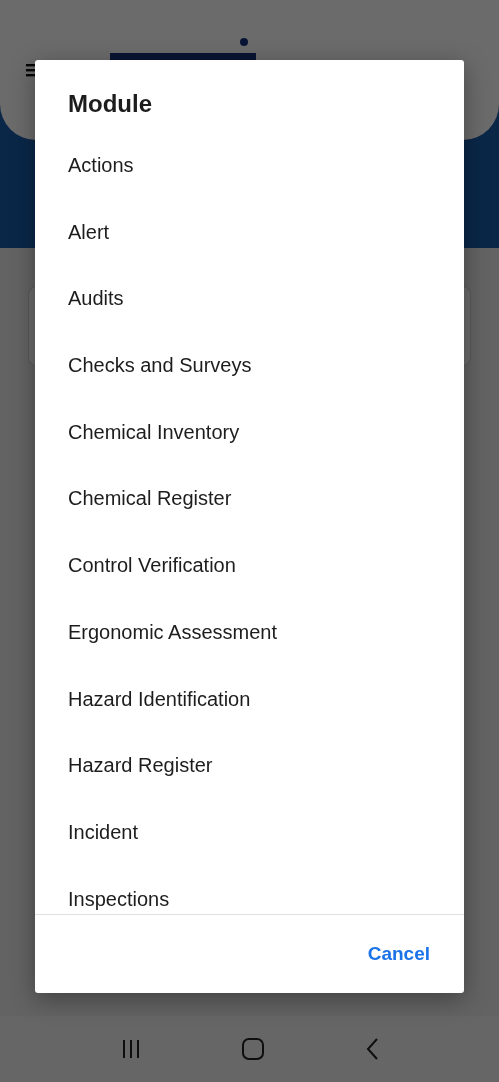  I want to click on module-option: Chemical Register, so click(249, 505).